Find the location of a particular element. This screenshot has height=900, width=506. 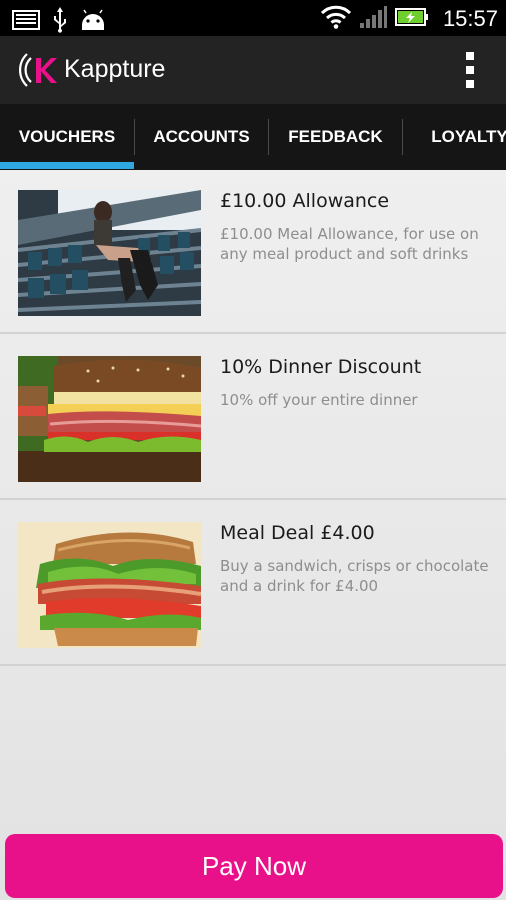

kappture-logo-icon is located at coordinates (38, 70).